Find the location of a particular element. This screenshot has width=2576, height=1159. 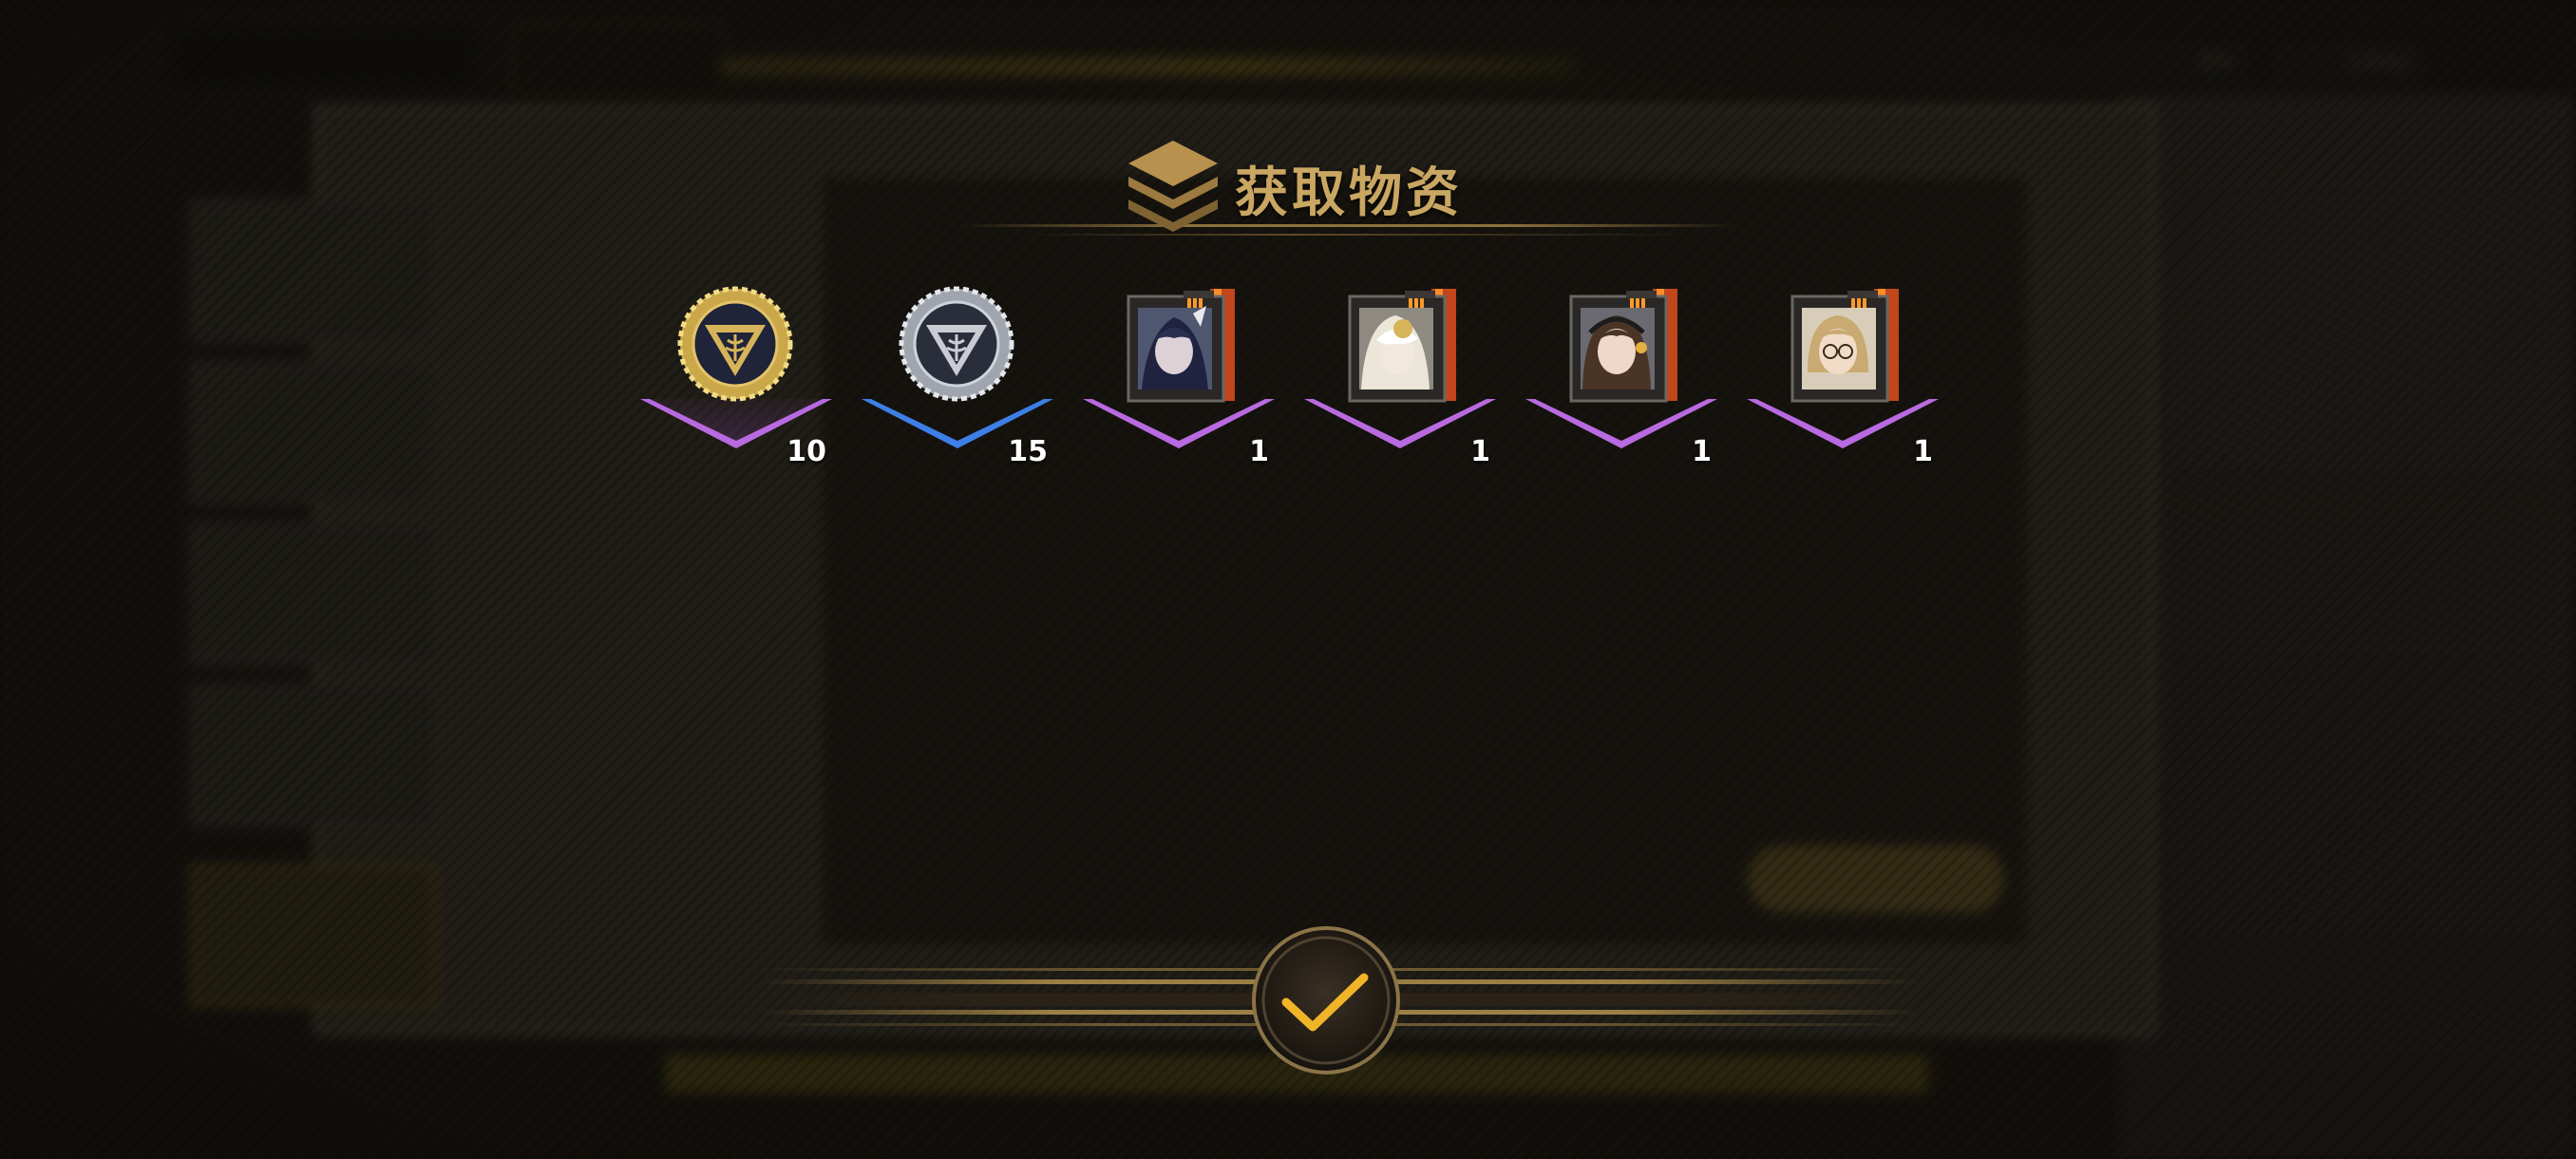

character-file-white-hair-mask-icon is located at coordinates (1402, 346).